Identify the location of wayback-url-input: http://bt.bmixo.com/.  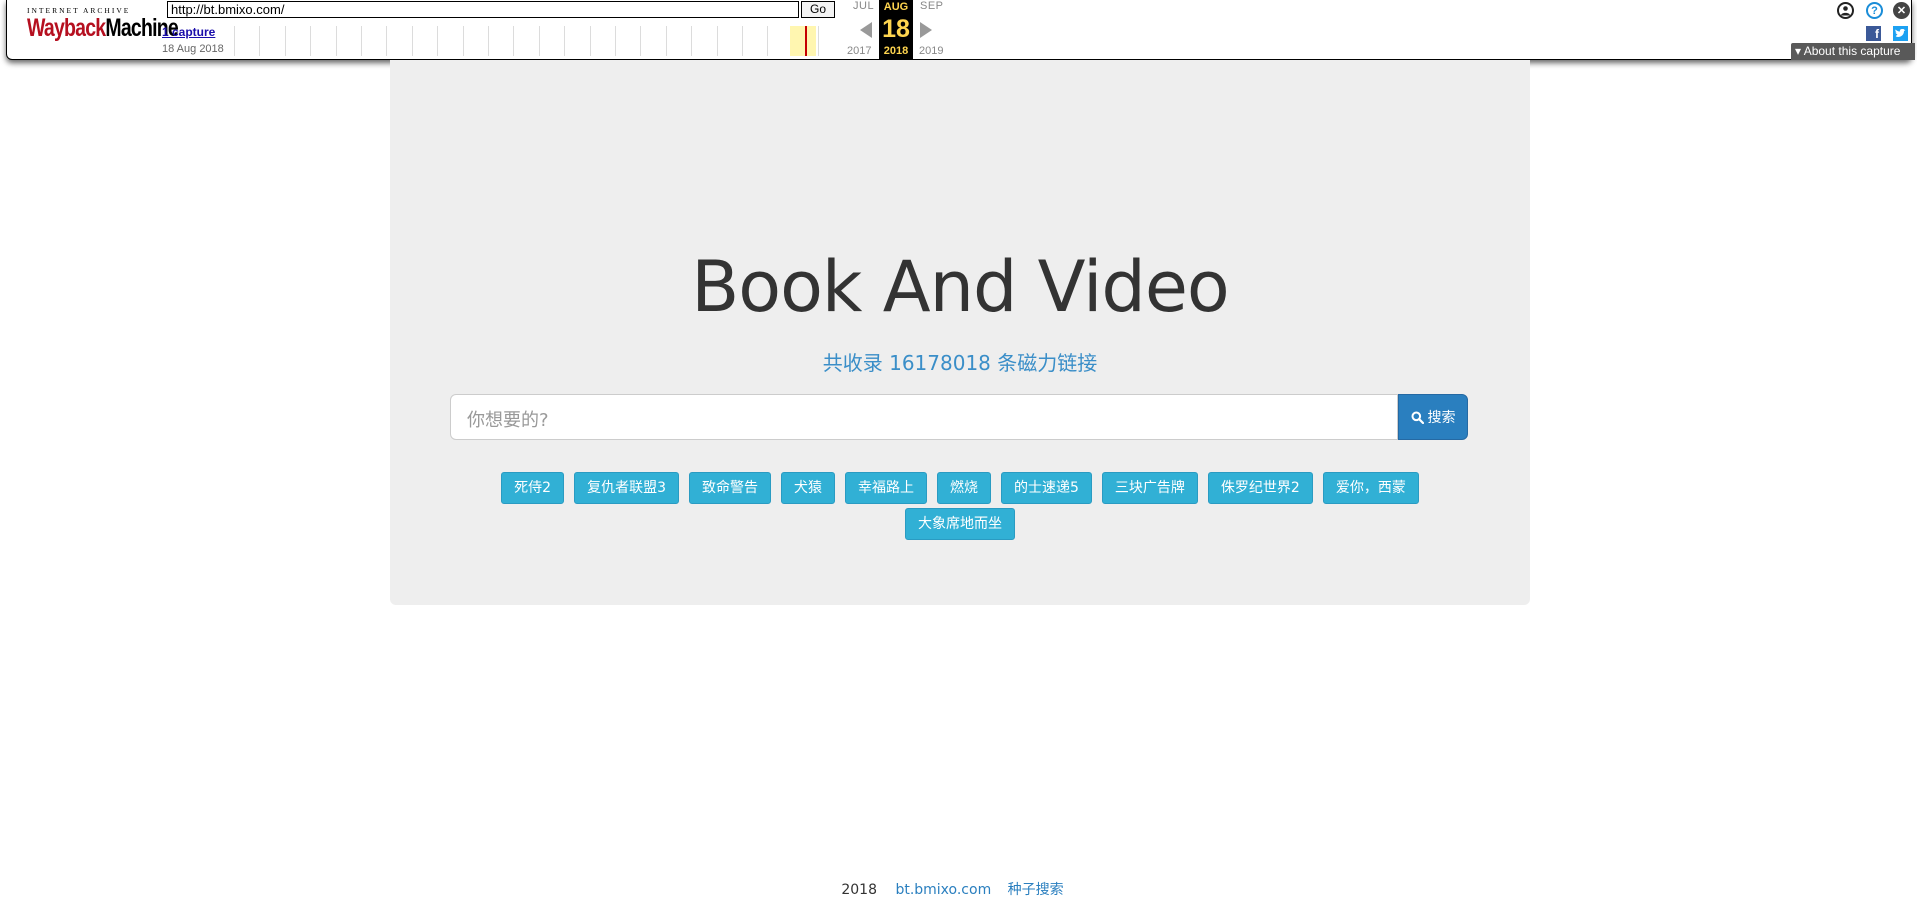
(483, 9).